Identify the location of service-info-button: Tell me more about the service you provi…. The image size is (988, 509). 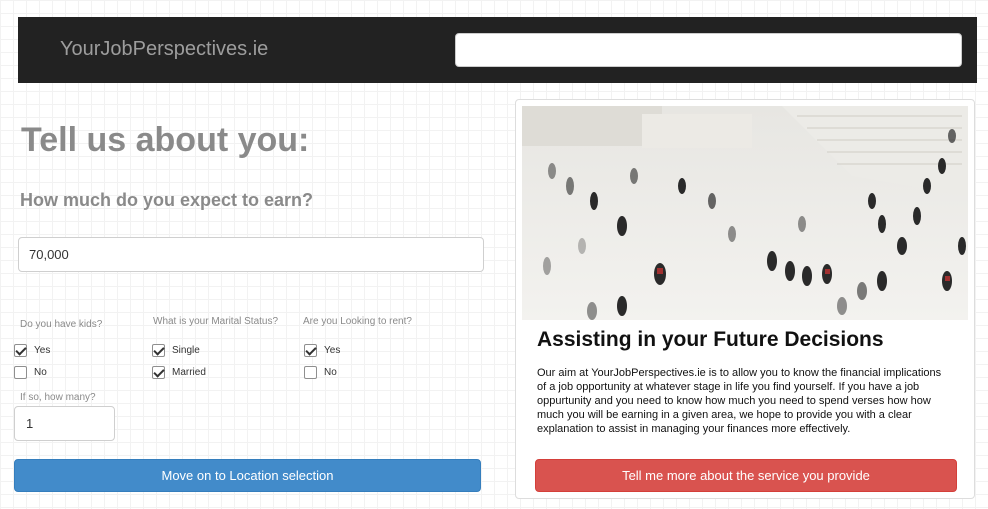
(746, 475).